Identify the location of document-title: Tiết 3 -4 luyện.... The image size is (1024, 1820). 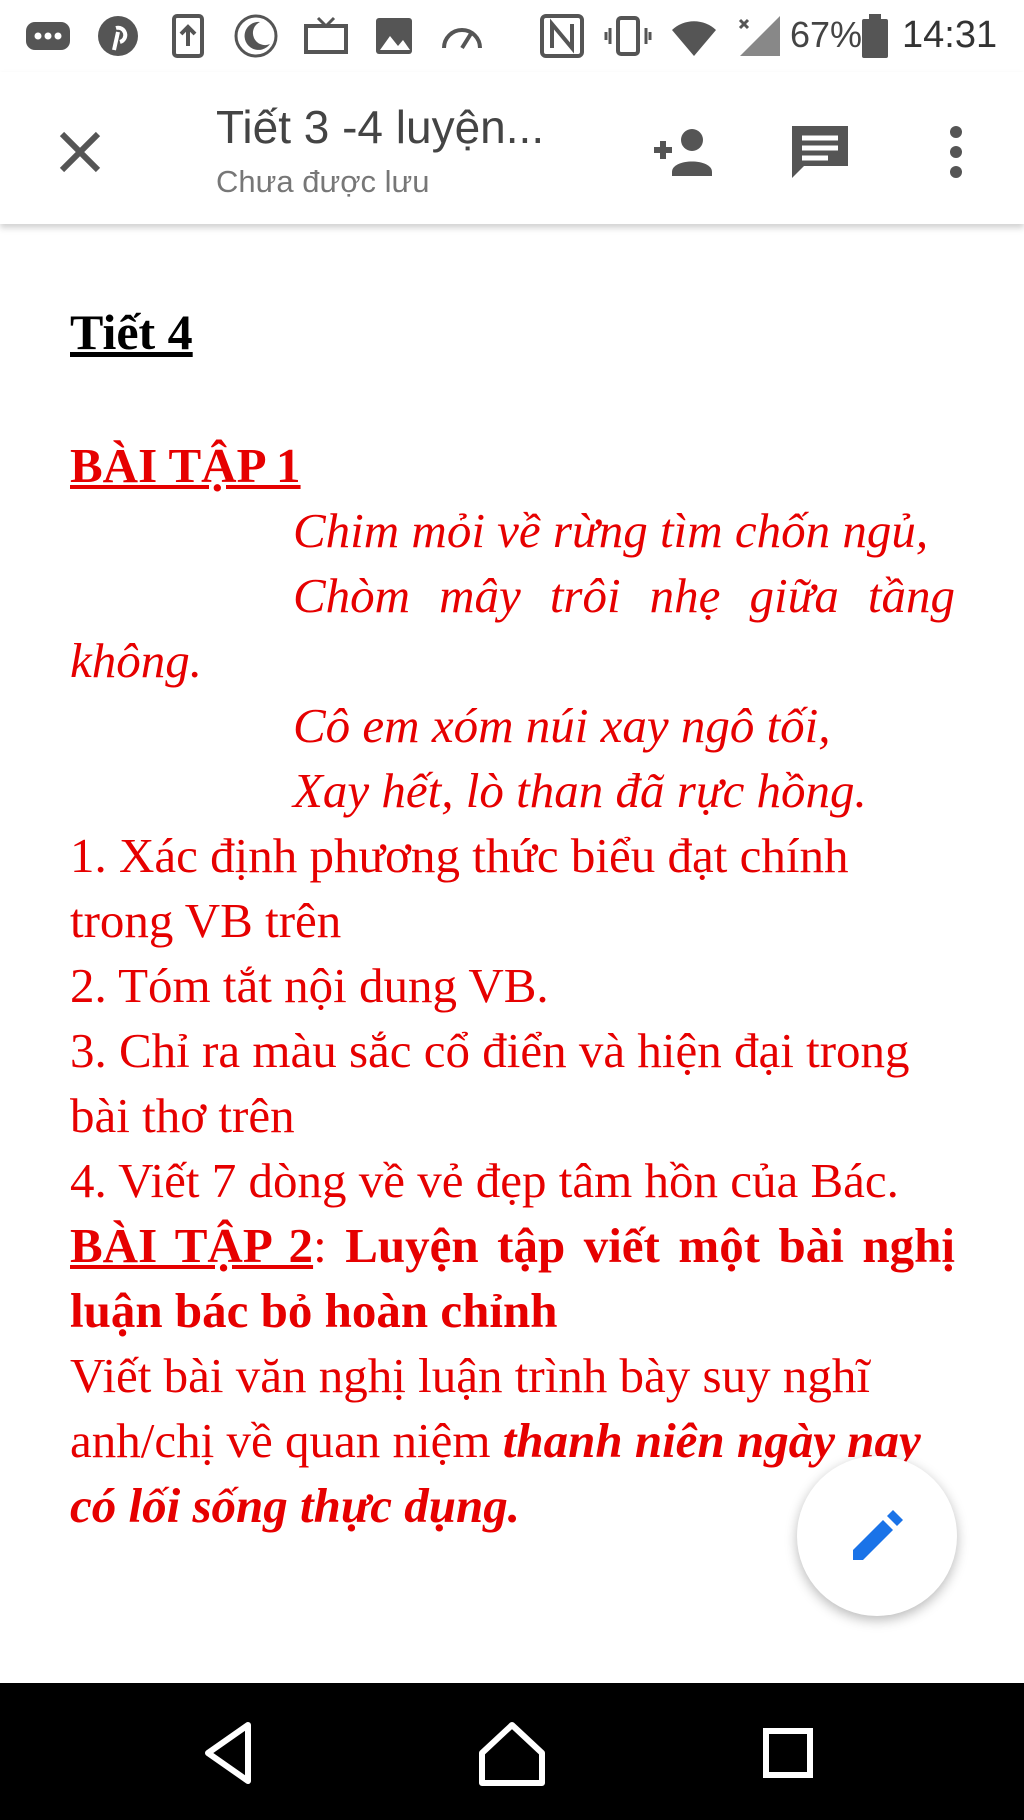
(380, 127).